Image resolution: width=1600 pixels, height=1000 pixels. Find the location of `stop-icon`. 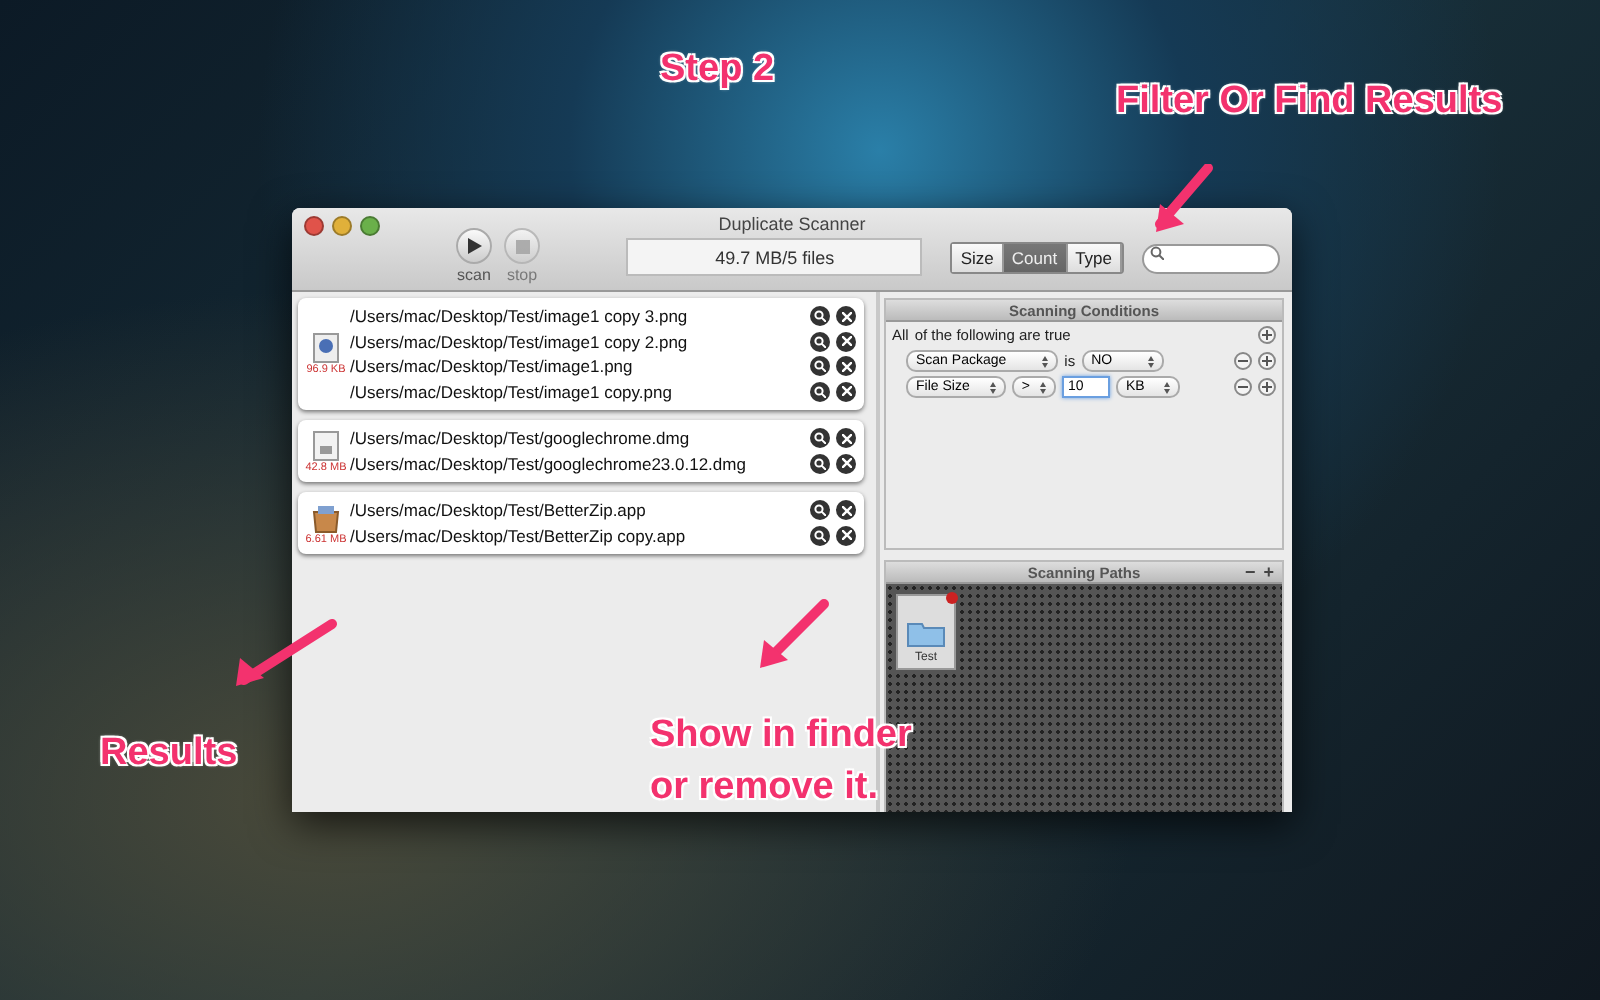

stop-icon is located at coordinates (522, 246).